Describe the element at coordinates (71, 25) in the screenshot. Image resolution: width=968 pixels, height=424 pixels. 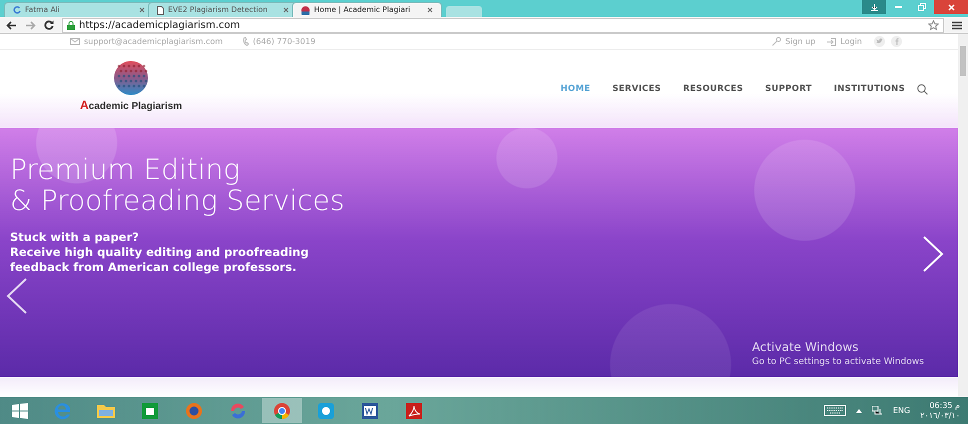
I see `lock-icon` at that location.